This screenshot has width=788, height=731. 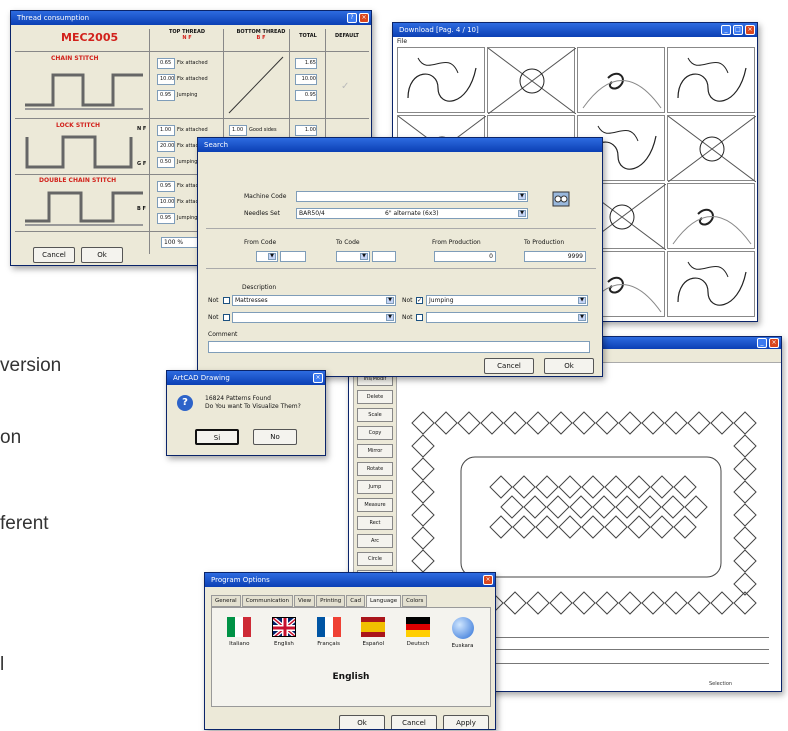 What do you see at coordinates (415, 601) in the screenshot?
I see `options-tab: Colors` at bounding box center [415, 601].